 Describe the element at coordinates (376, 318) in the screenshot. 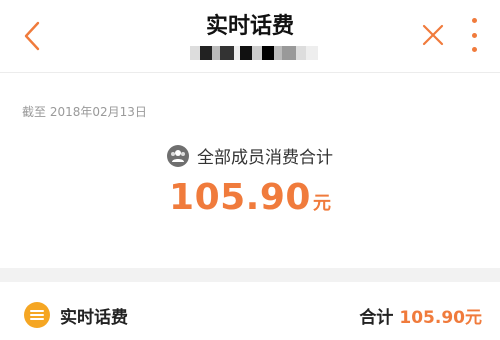

I see `bill-total-label: 合计` at that location.